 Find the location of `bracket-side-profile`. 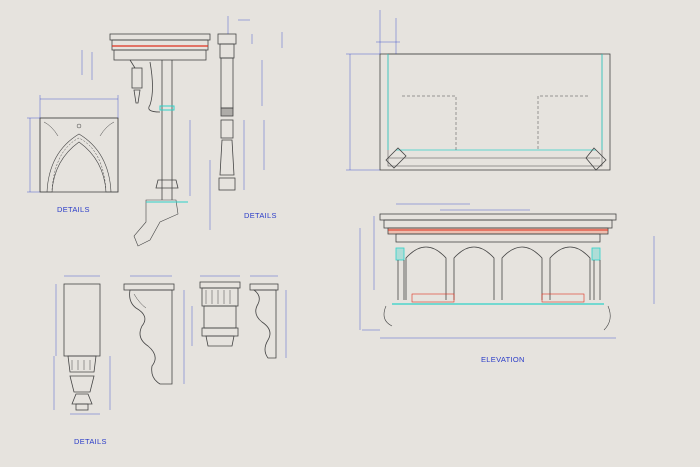

bracket-side-profile is located at coordinates (149, 334).